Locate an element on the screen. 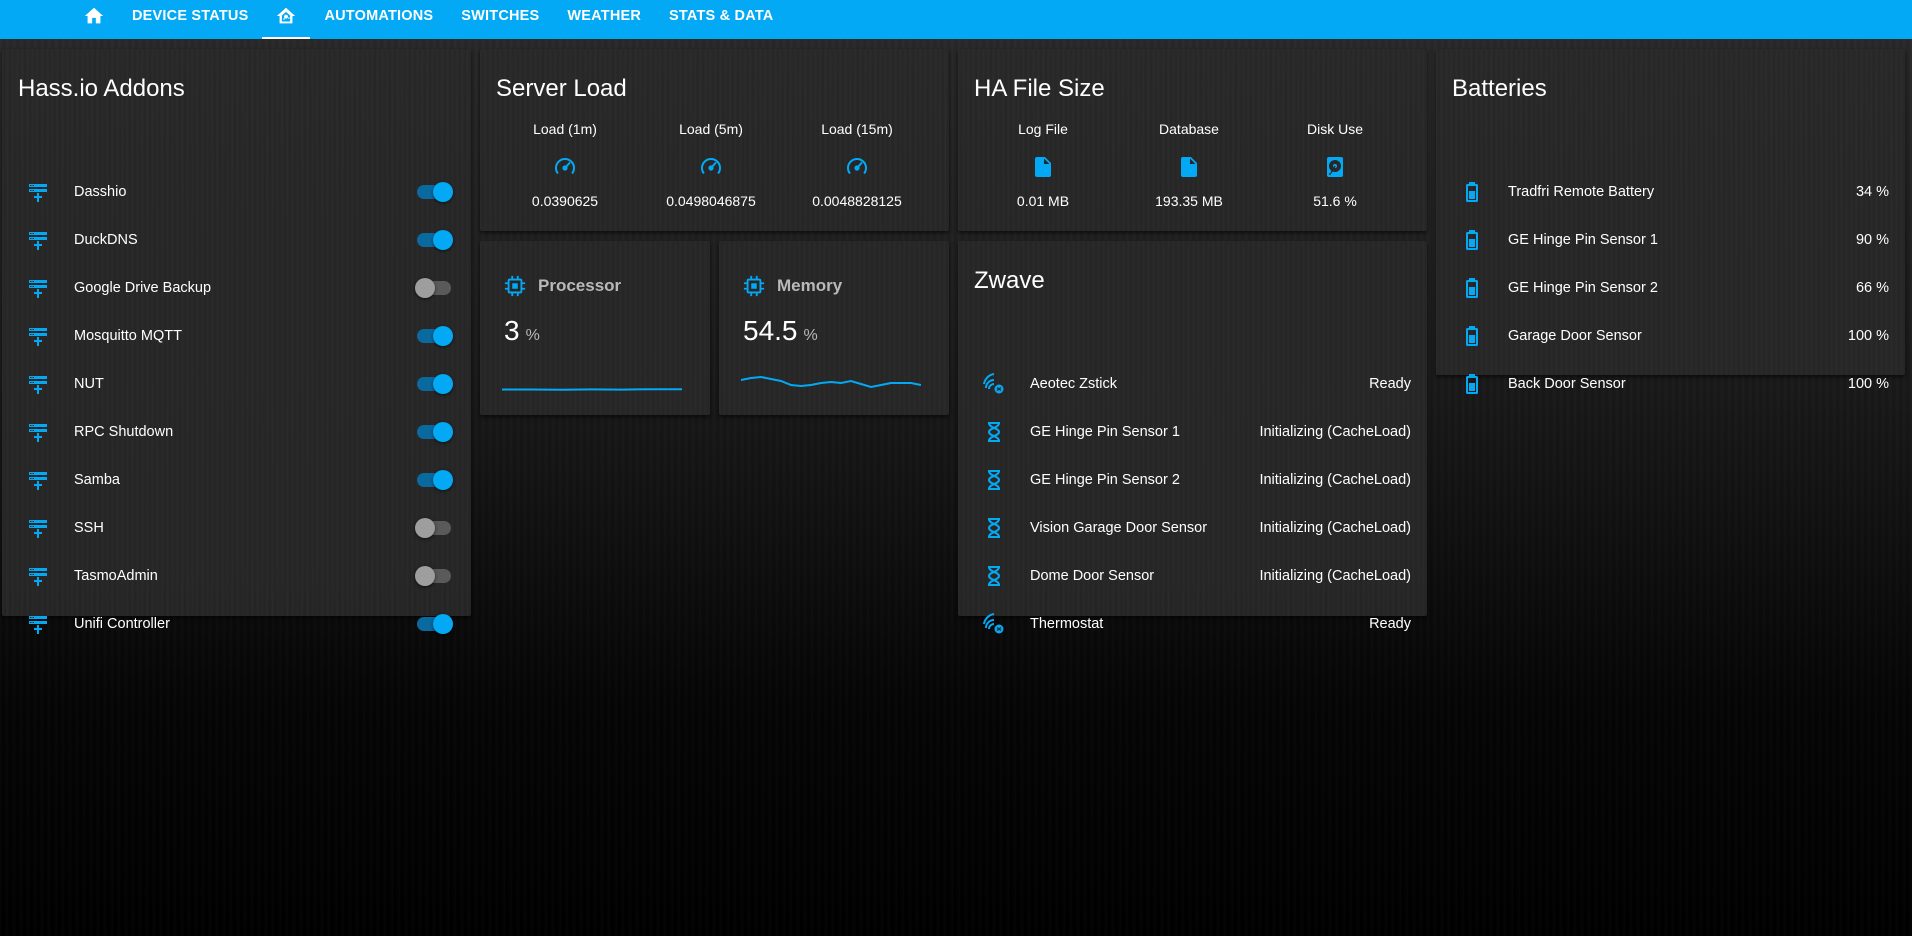 The image size is (1912, 936). tab-home is located at coordinates (94, 15).